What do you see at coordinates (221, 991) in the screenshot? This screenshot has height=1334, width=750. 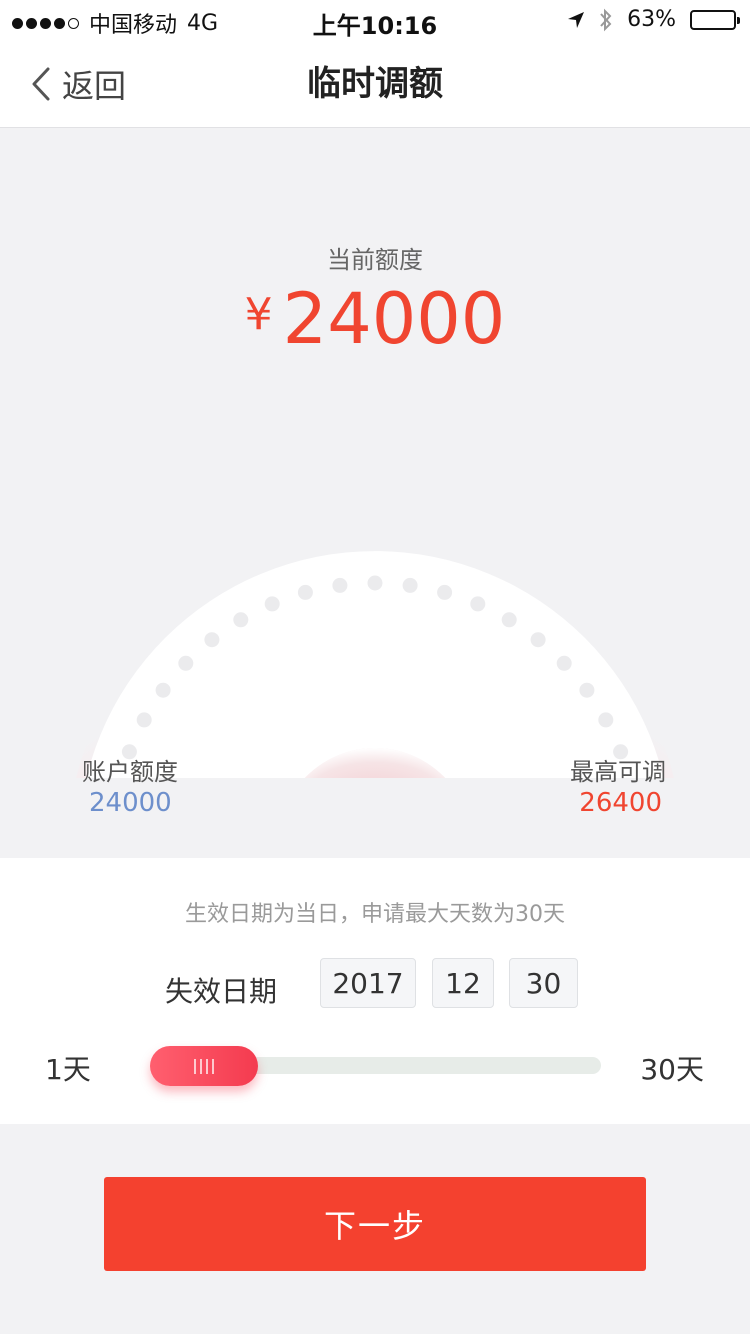 I see `expiry-date-label: 失效日期` at bounding box center [221, 991].